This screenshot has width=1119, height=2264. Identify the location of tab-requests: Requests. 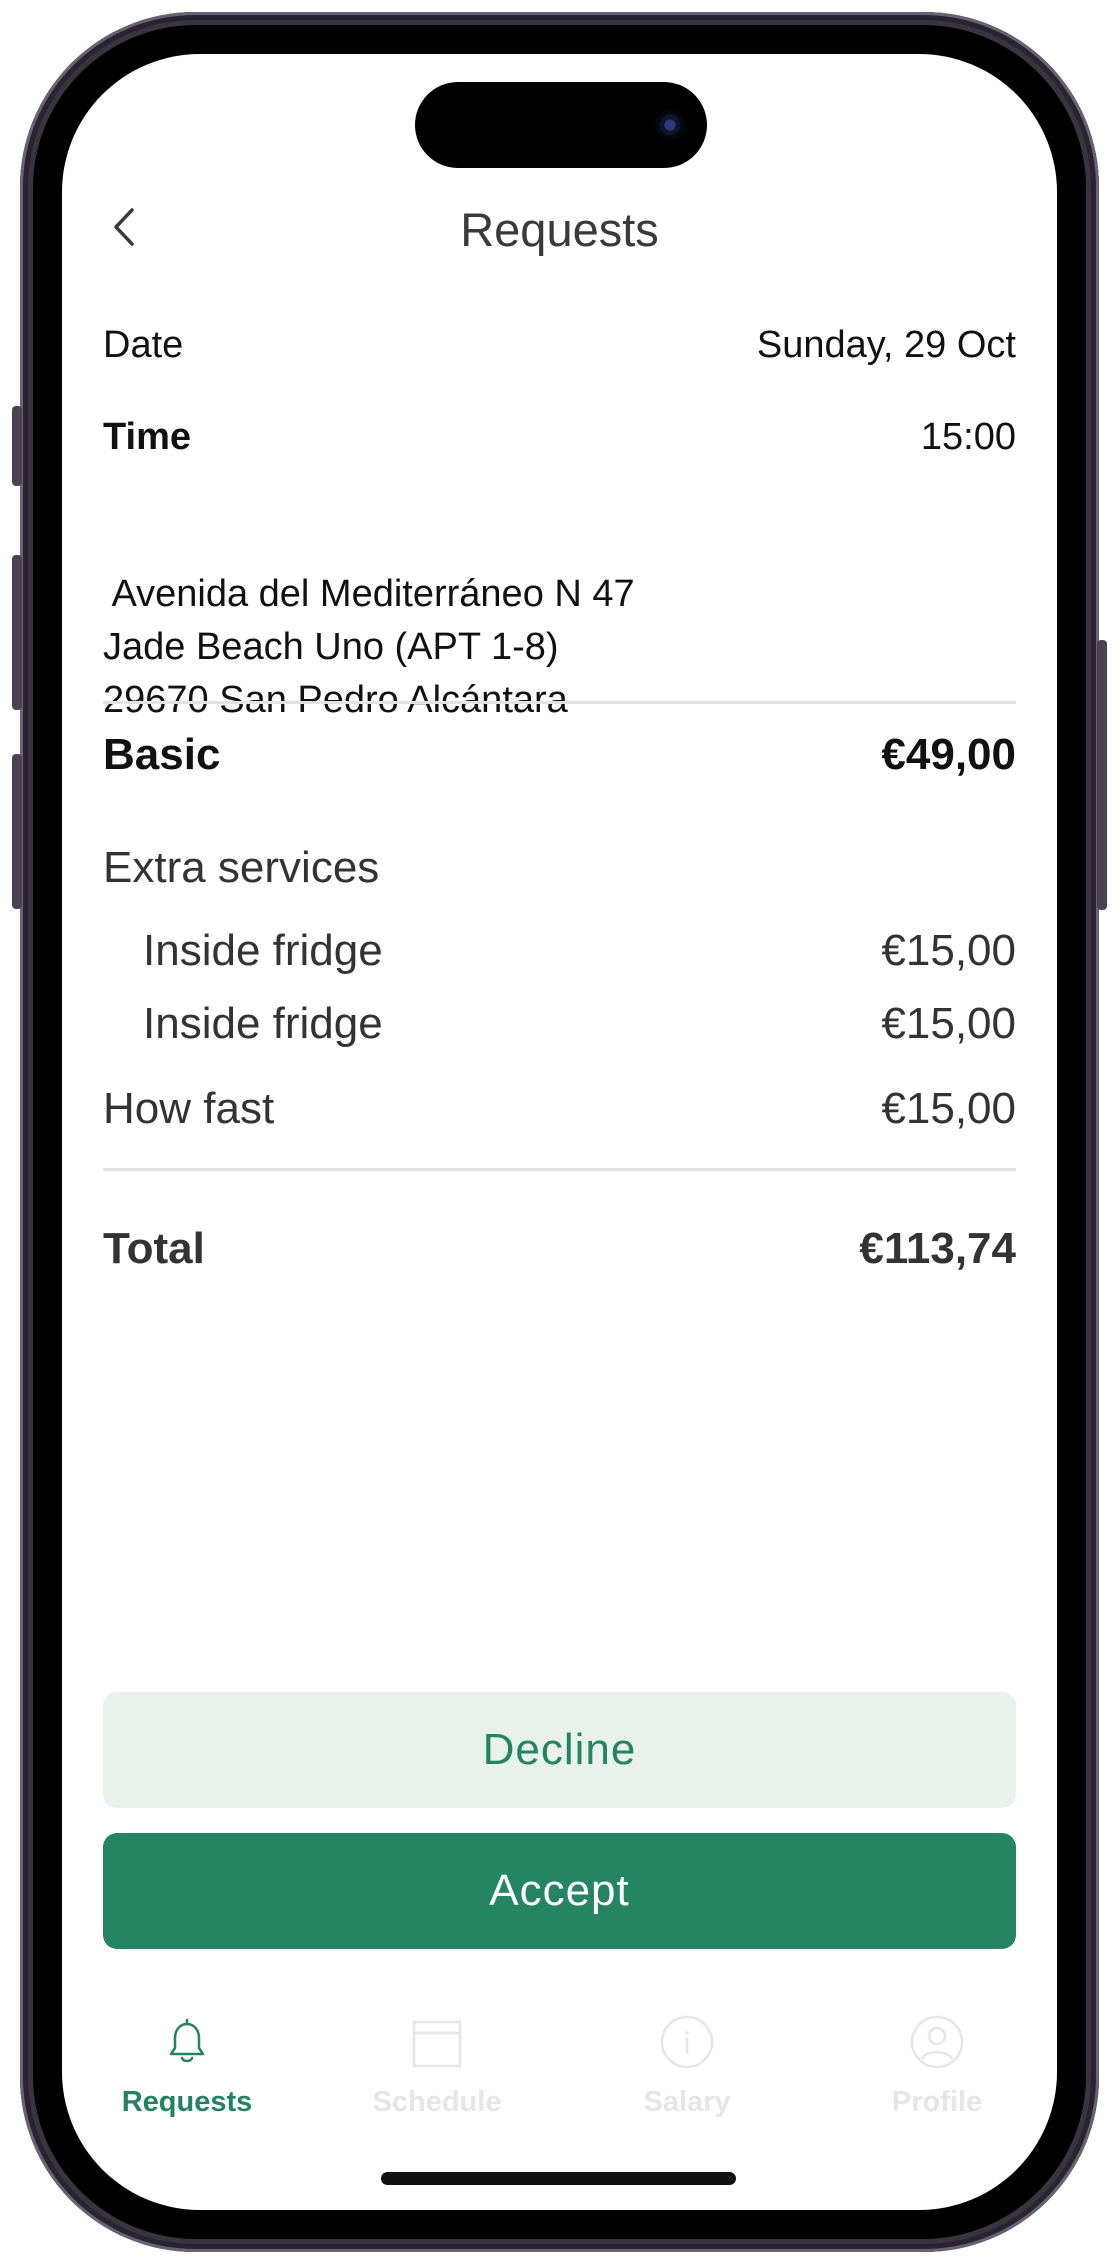
(187, 2065).